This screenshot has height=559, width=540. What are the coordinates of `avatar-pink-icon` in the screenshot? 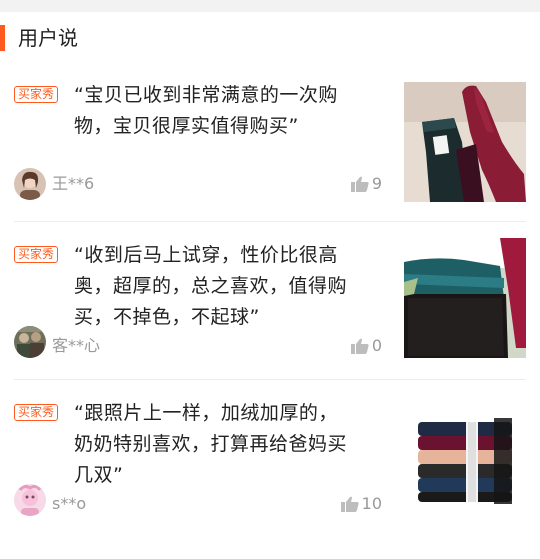 It's located at (30, 500).